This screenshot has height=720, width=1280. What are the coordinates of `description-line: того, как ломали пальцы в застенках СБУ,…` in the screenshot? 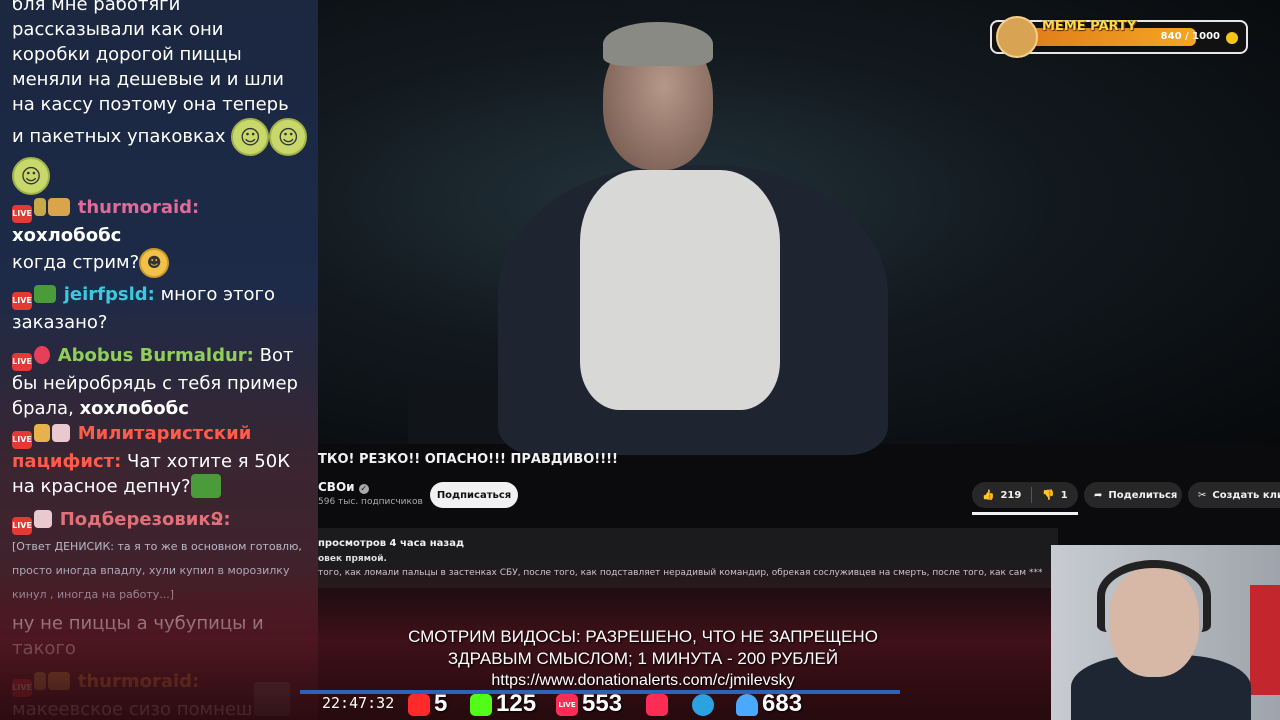 It's located at (680, 573).